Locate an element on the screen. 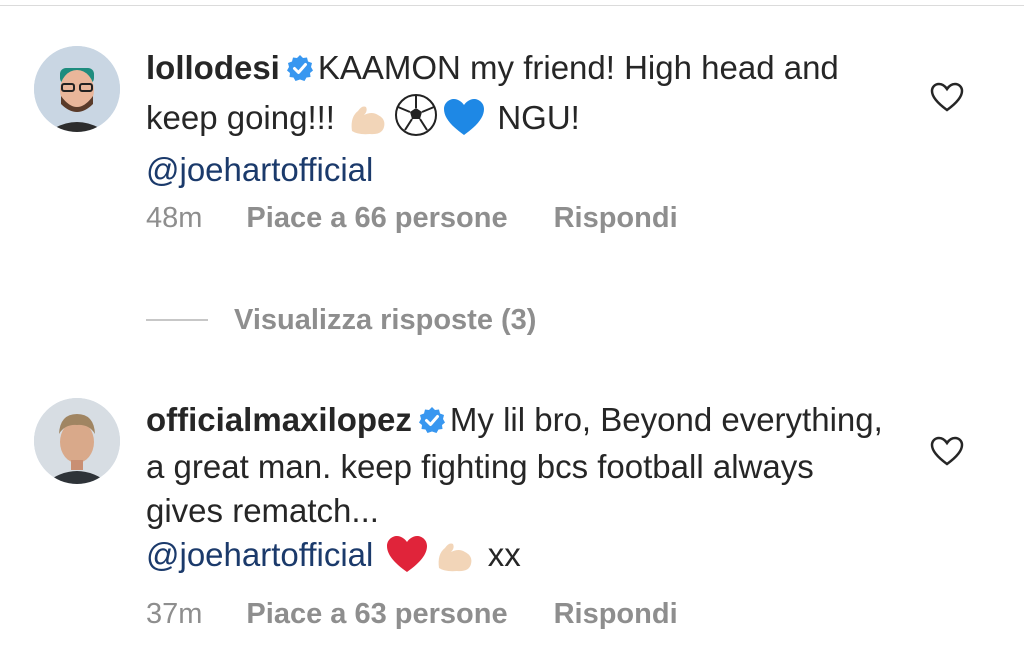 The width and height of the screenshot is (1024, 671). comment-body-end: NGU! is located at coordinates (538, 117).